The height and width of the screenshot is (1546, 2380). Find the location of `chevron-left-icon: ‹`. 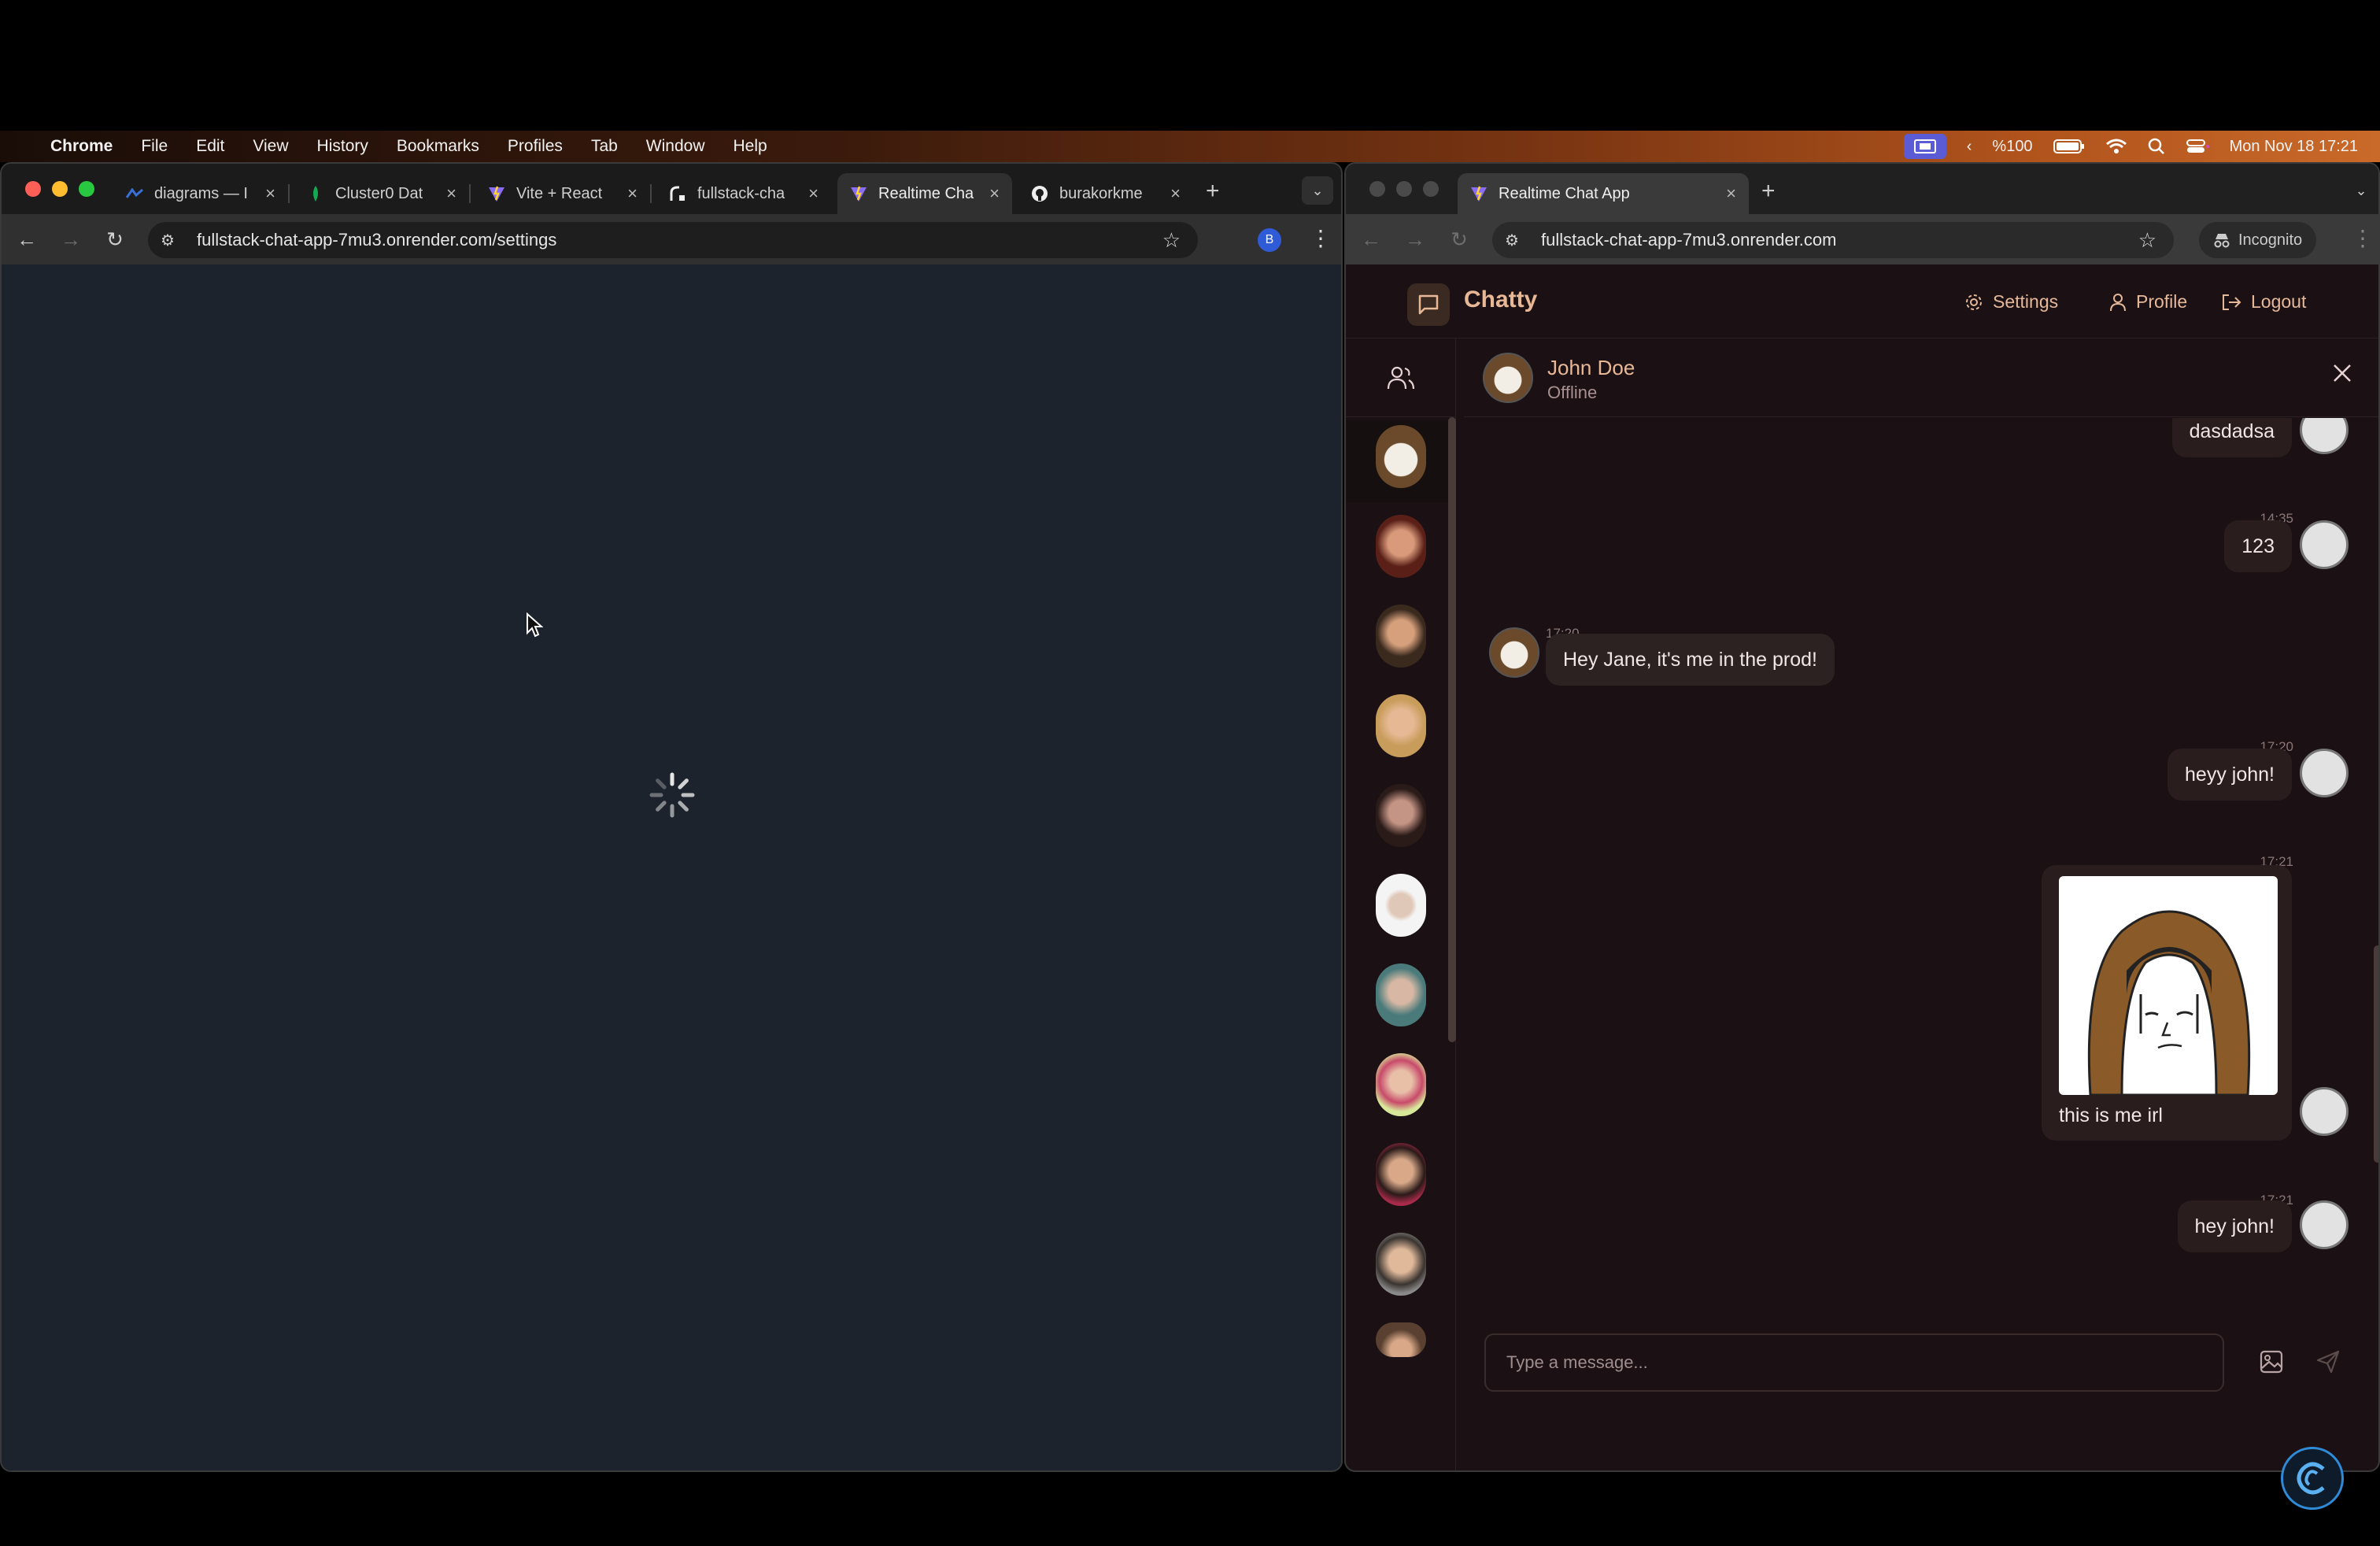

chevron-left-icon: ‹ is located at coordinates (1970, 147).